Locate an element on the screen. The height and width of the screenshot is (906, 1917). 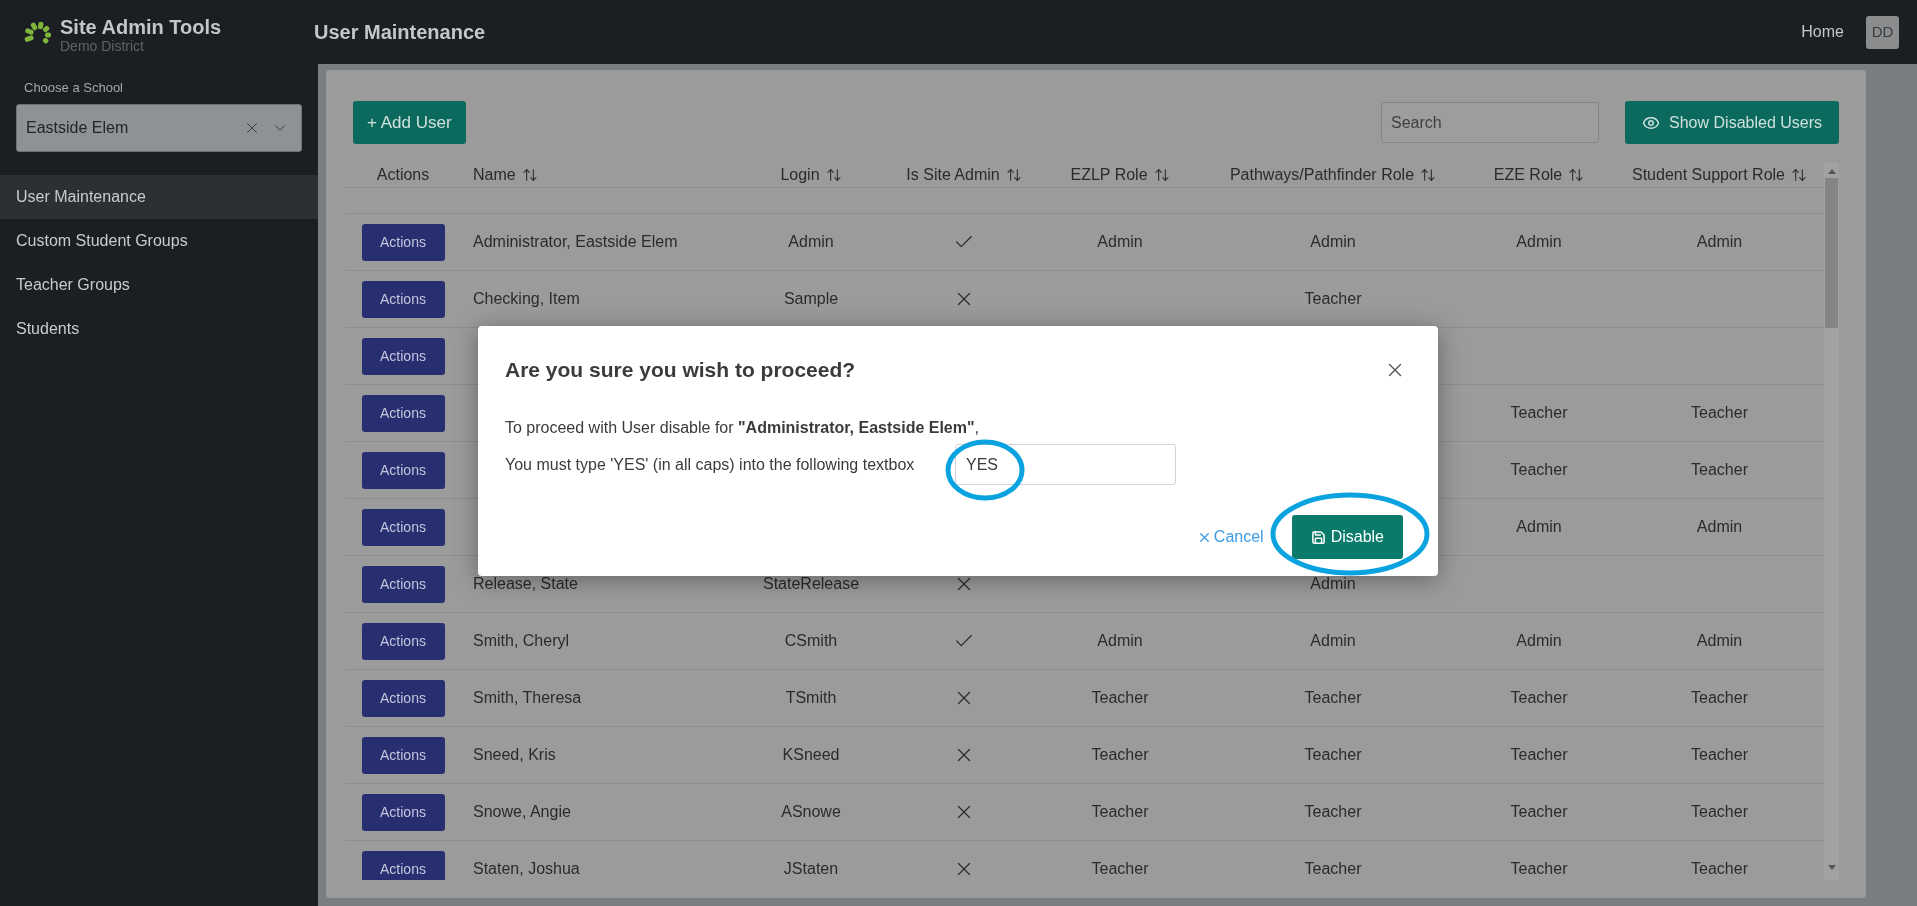
table-cell-text: Release, State is located at coordinates (525, 584).